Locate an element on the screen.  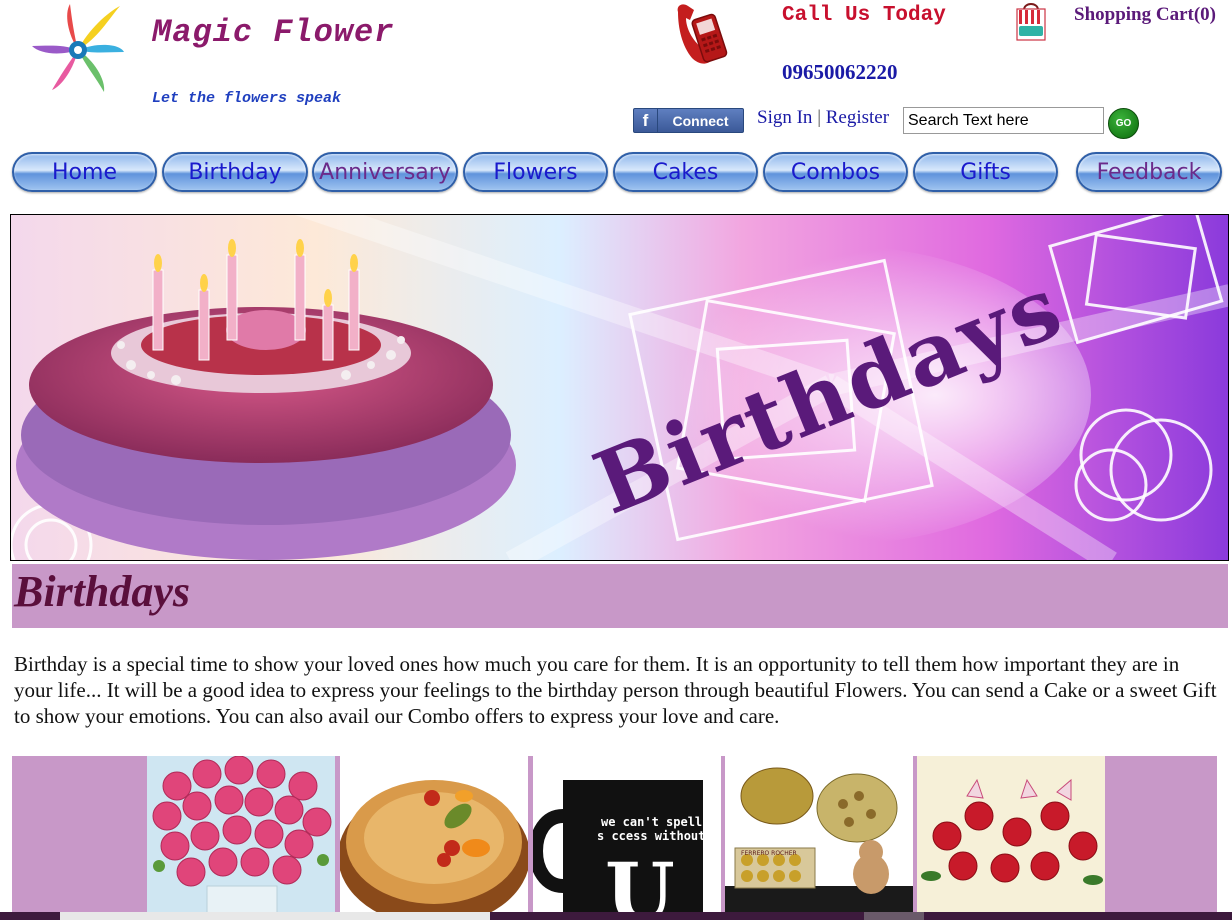
product-cake is located at coordinates (434, 838).